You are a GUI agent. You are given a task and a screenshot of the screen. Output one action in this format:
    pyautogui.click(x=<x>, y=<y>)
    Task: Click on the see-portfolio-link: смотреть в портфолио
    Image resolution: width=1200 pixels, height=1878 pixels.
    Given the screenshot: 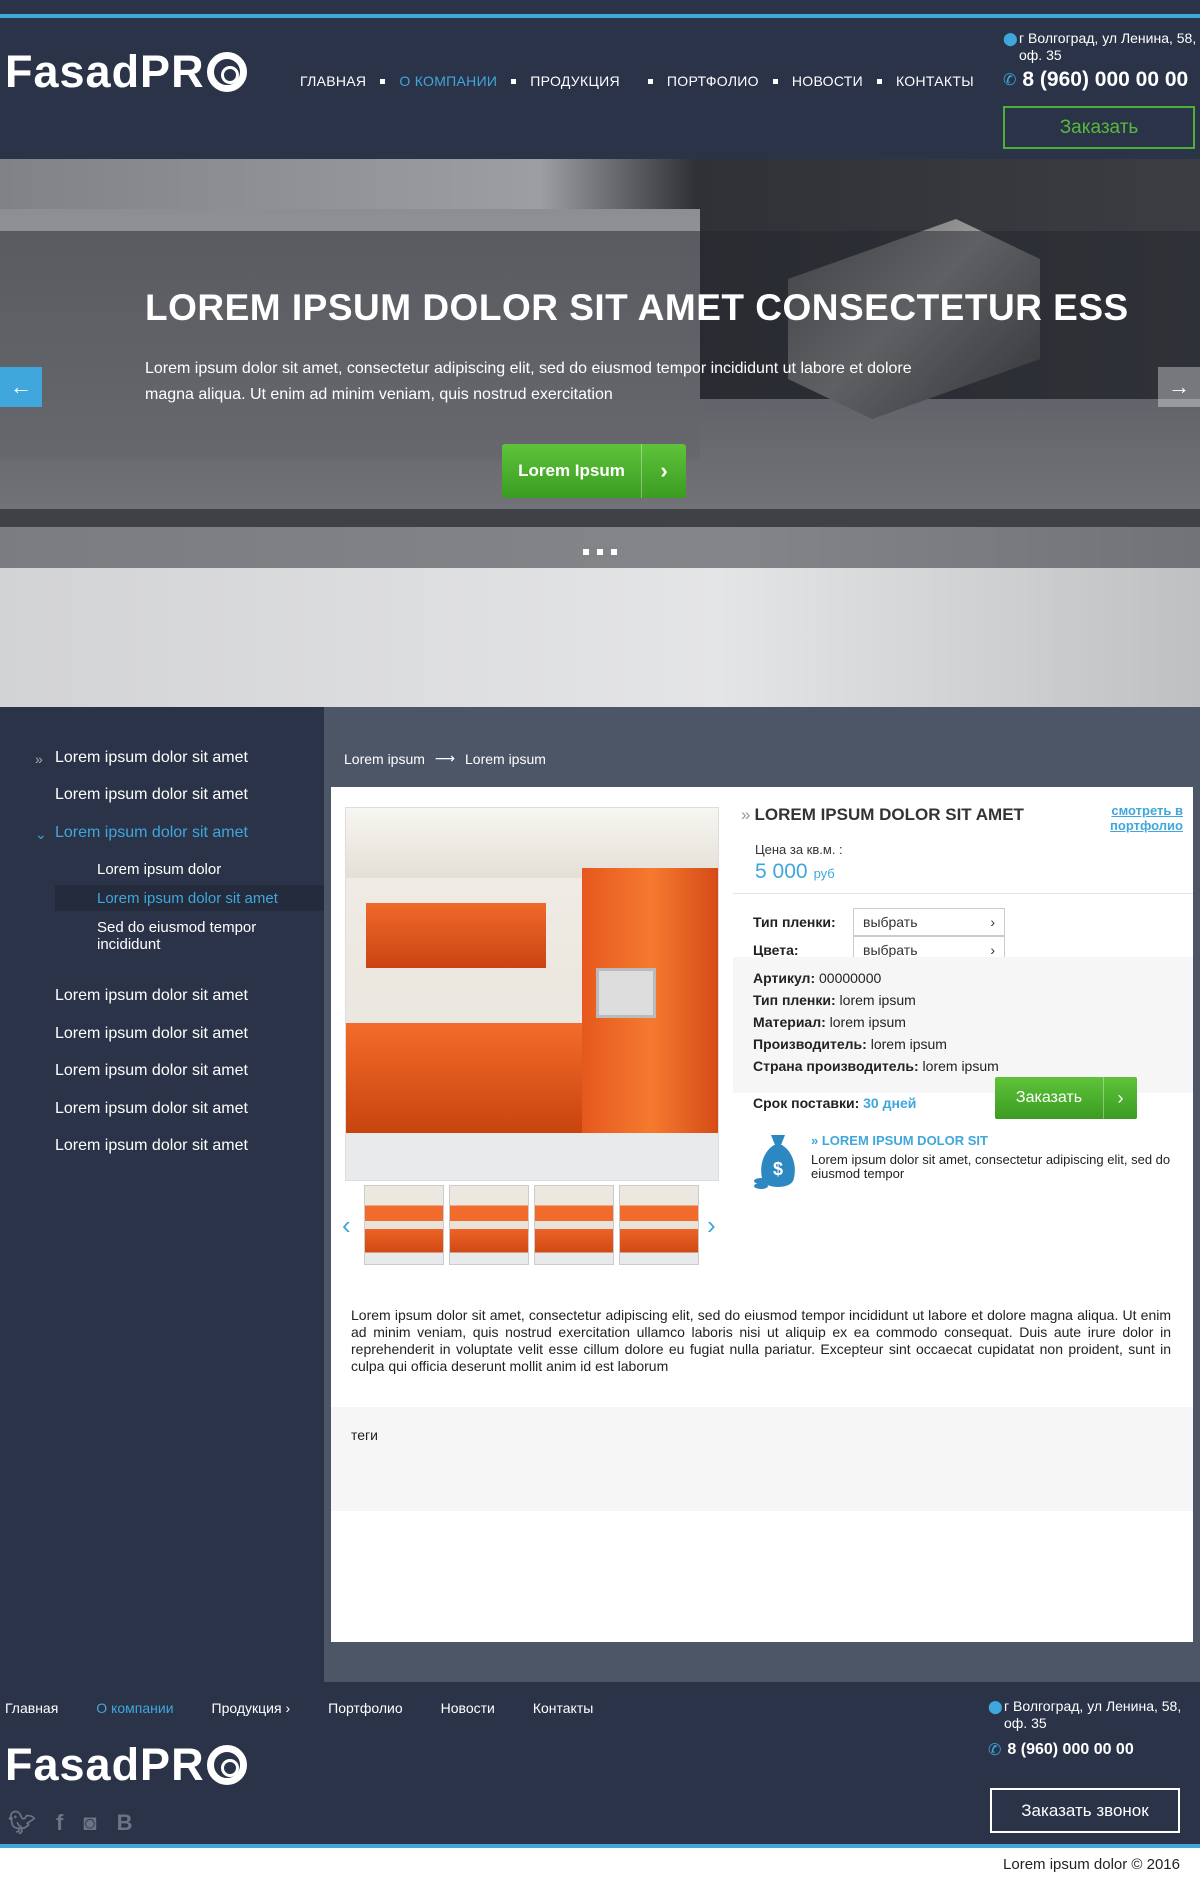 What is the action you would take?
    pyautogui.click(x=1138, y=818)
    